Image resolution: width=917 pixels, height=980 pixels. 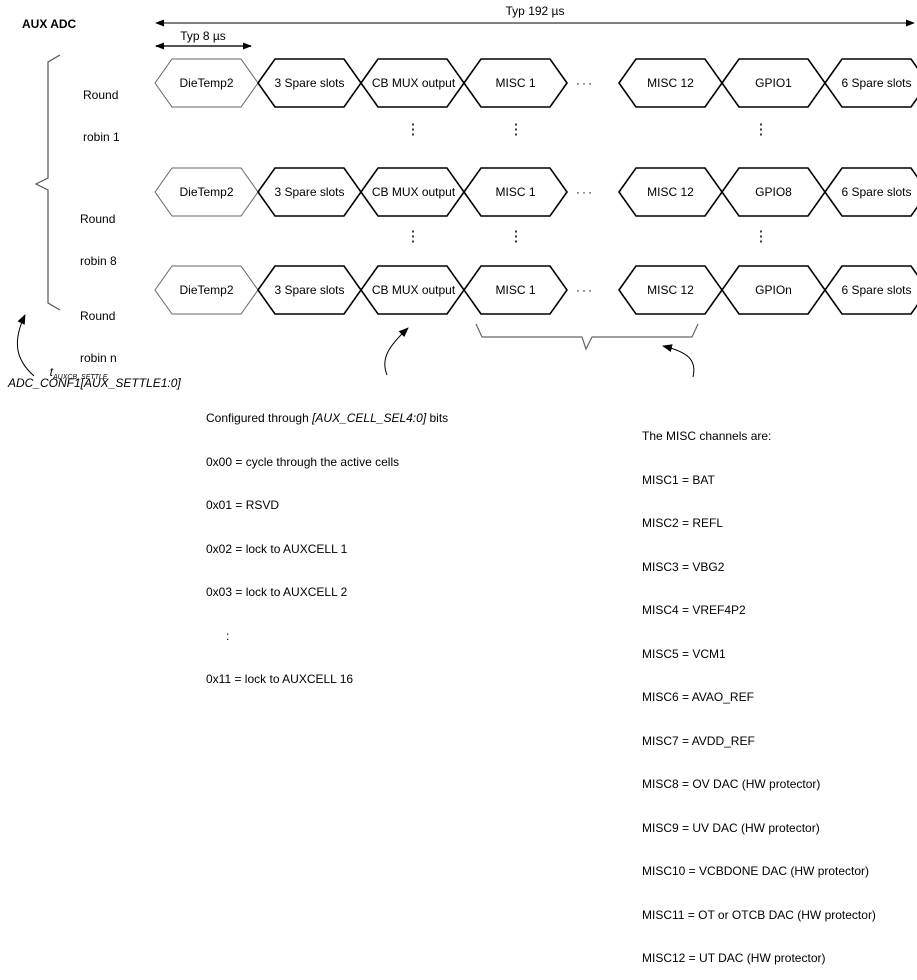 What do you see at coordinates (694, 610) in the screenshot?
I see `misc-channel-line: MISC4 = VREF4P2` at bounding box center [694, 610].